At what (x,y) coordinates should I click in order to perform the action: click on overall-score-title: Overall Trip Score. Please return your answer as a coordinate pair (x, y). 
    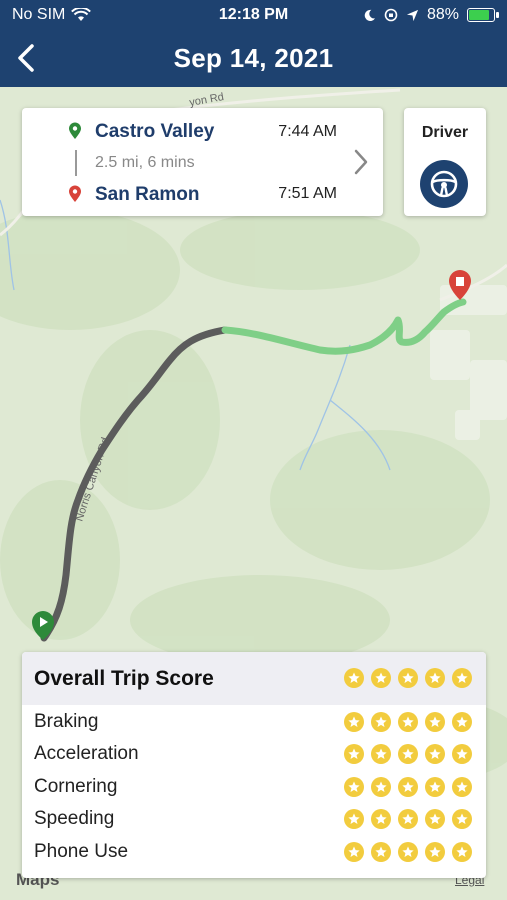
    Looking at the image, I should click on (124, 678).